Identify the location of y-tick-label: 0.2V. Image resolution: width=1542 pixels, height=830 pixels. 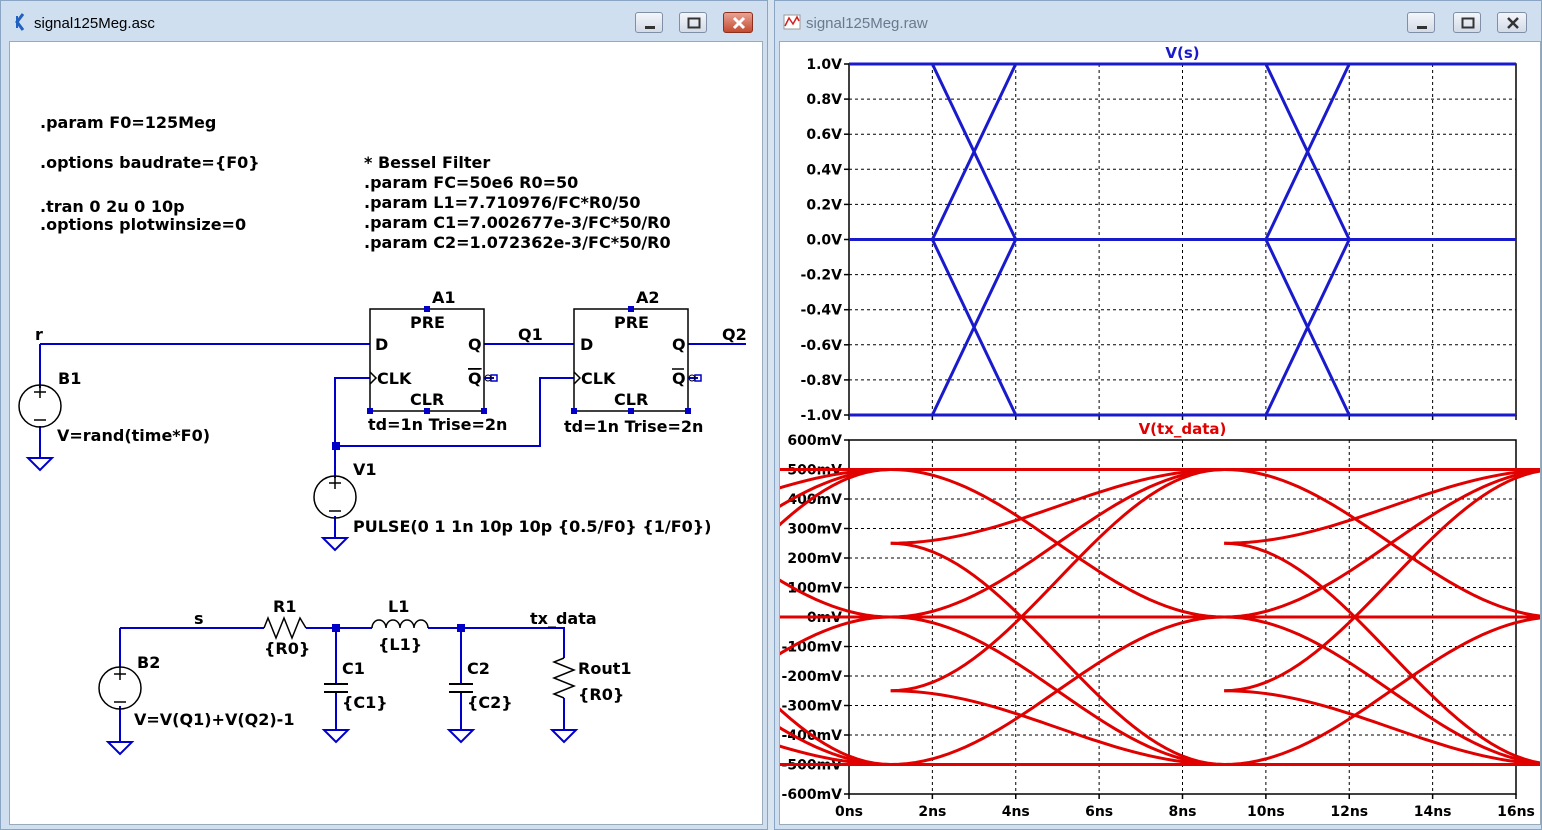
(824, 205).